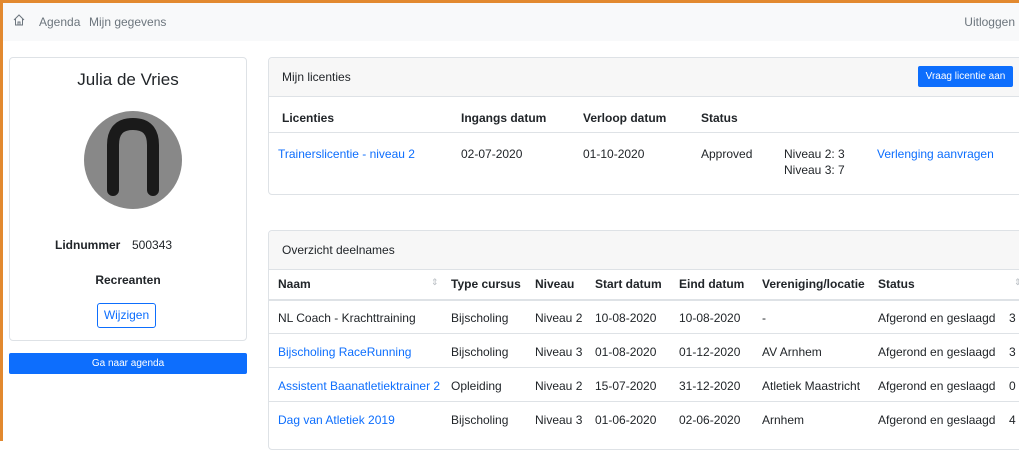  I want to click on participation-extra: 4, so click(1012, 420).